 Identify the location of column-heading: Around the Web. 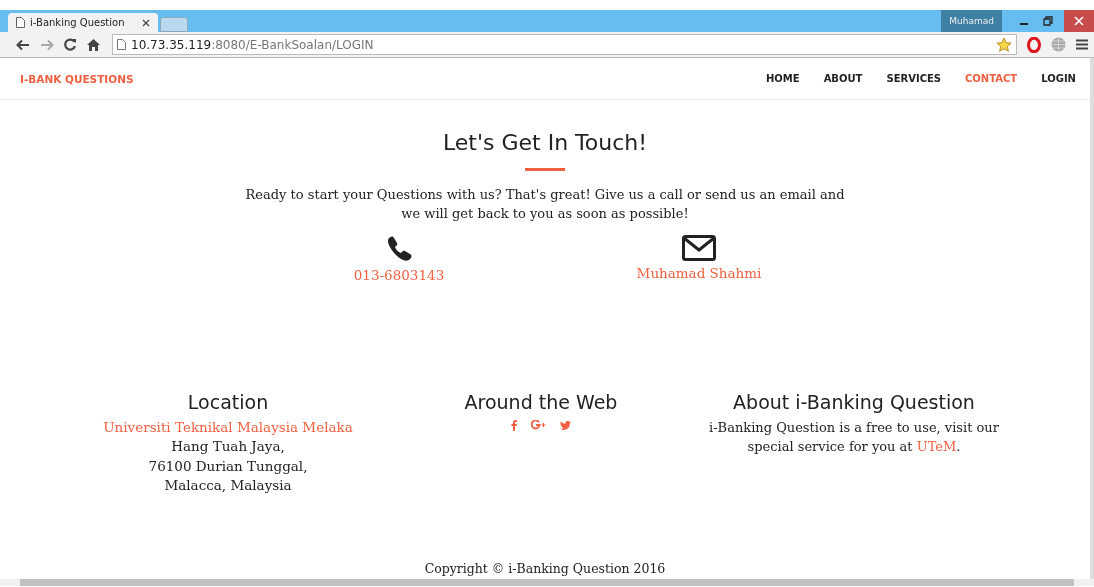
(541, 403).